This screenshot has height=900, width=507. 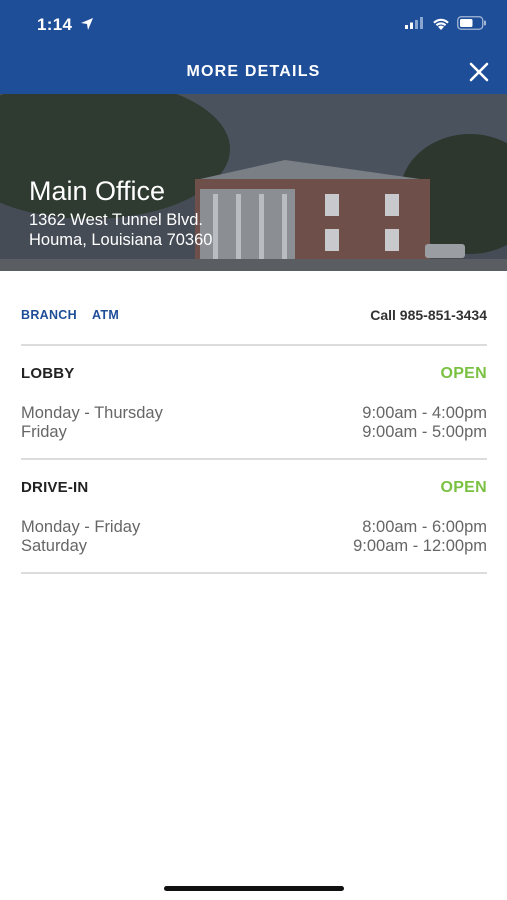 What do you see at coordinates (97, 191) in the screenshot?
I see `branch-name: Main Office` at bounding box center [97, 191].